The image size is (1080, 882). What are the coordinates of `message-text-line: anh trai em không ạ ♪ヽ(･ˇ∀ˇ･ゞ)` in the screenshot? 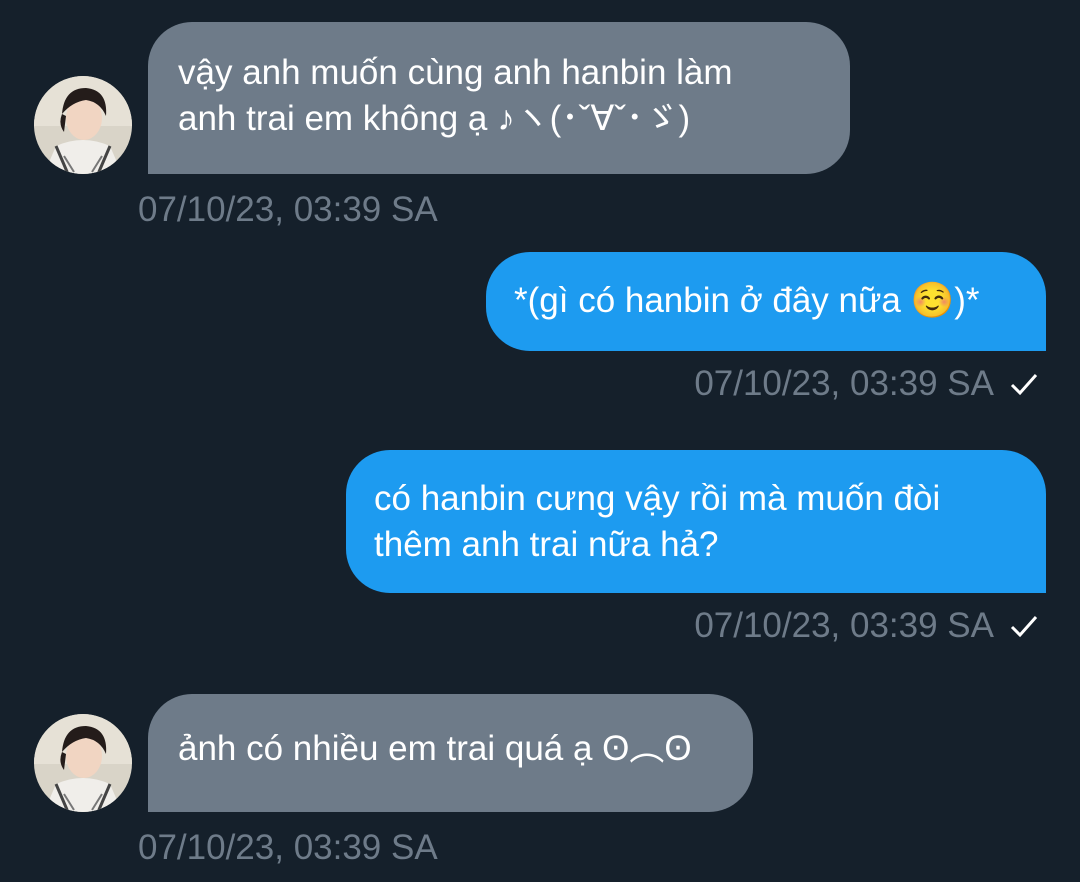 It's located at (434, 118).